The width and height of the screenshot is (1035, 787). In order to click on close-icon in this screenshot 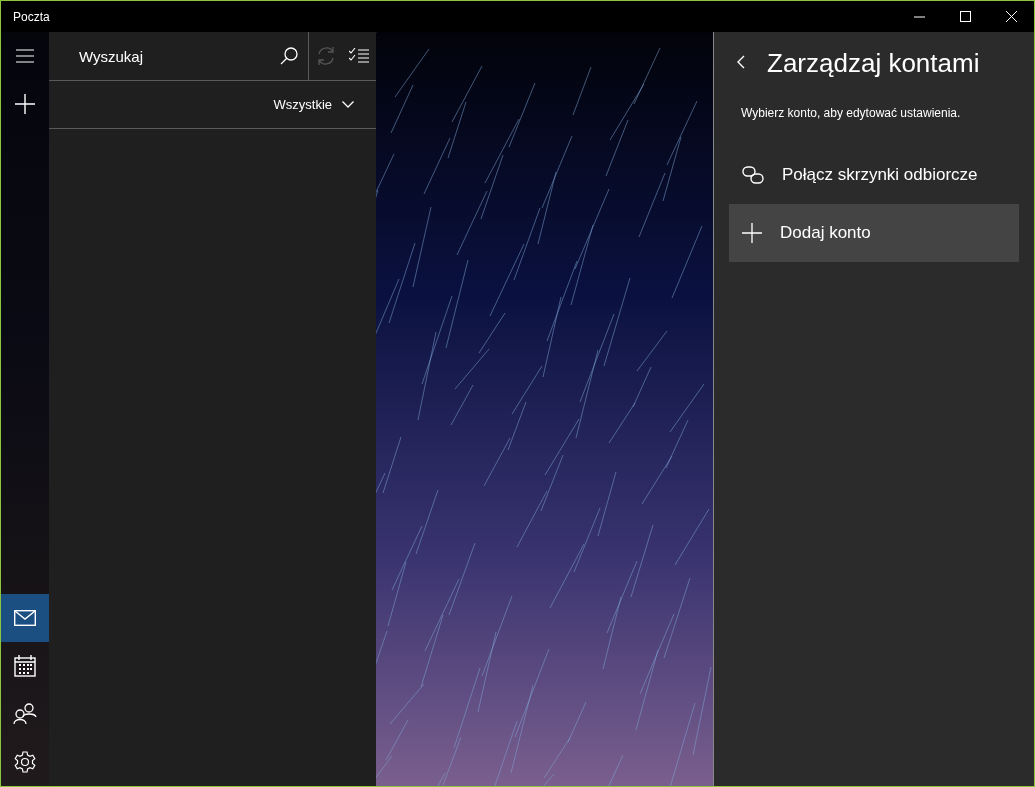, I will do `click(1011, 16)`.